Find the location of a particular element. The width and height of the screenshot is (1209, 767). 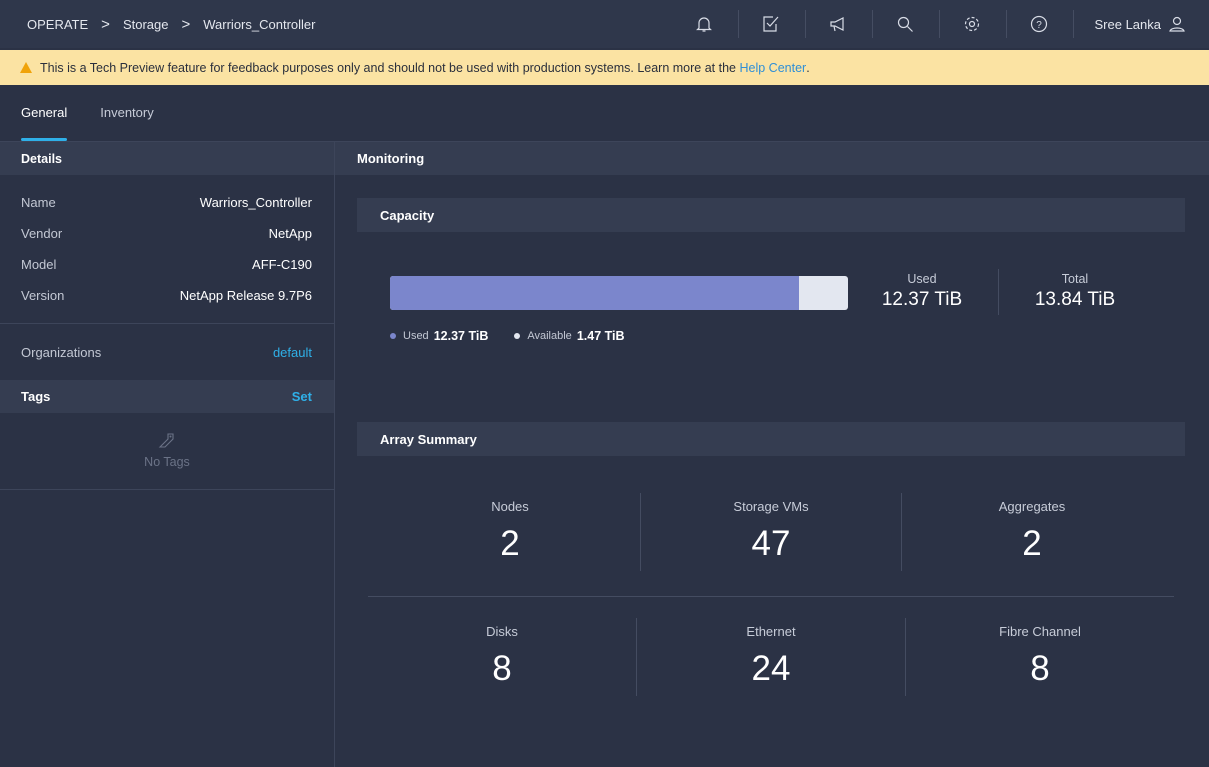

capacity-used-fill is located at coordinates (595, 293).